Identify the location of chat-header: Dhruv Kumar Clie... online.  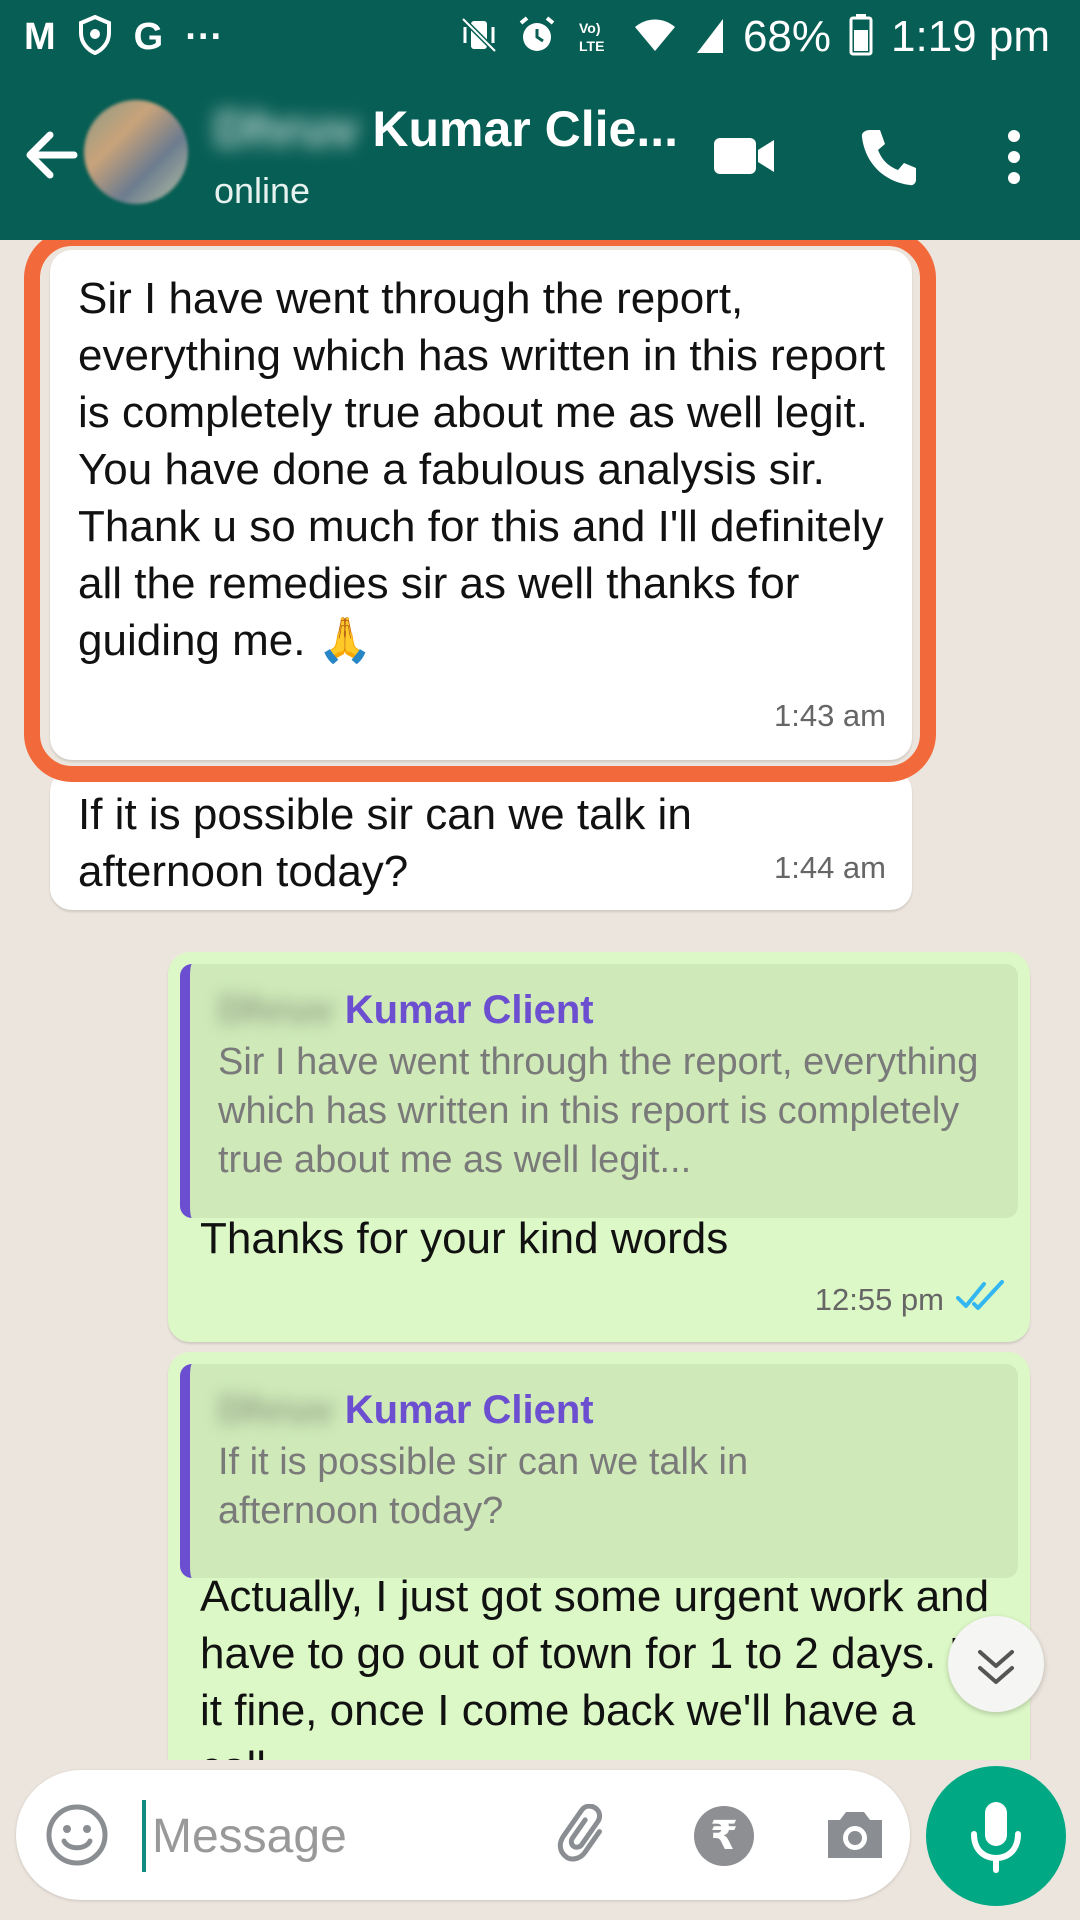
(540, 159).